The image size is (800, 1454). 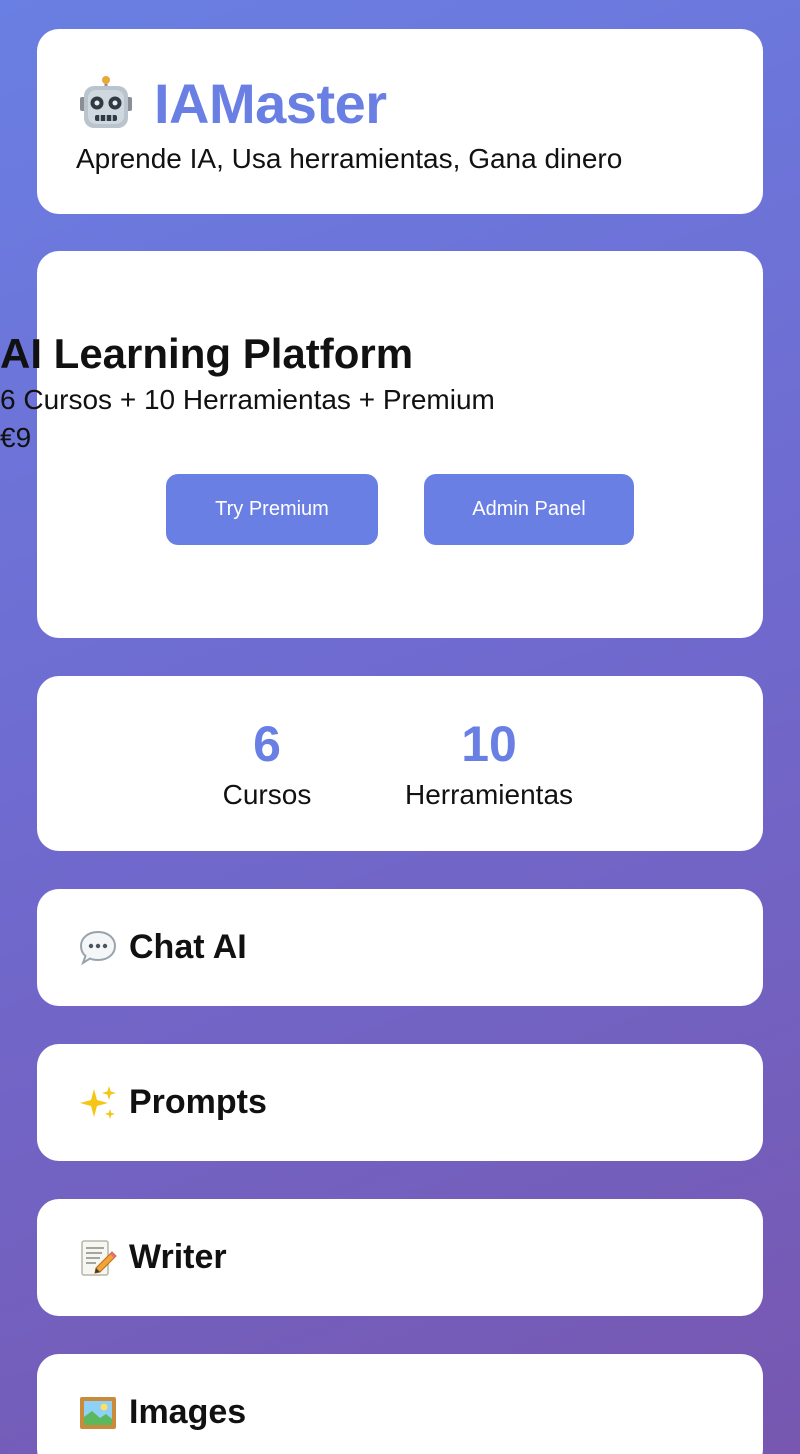 What do you see at coordinates (188, 947) in the screenshot?
I see `tool-label-chat-ai: Chat AI` at bounding box center [188, 947].